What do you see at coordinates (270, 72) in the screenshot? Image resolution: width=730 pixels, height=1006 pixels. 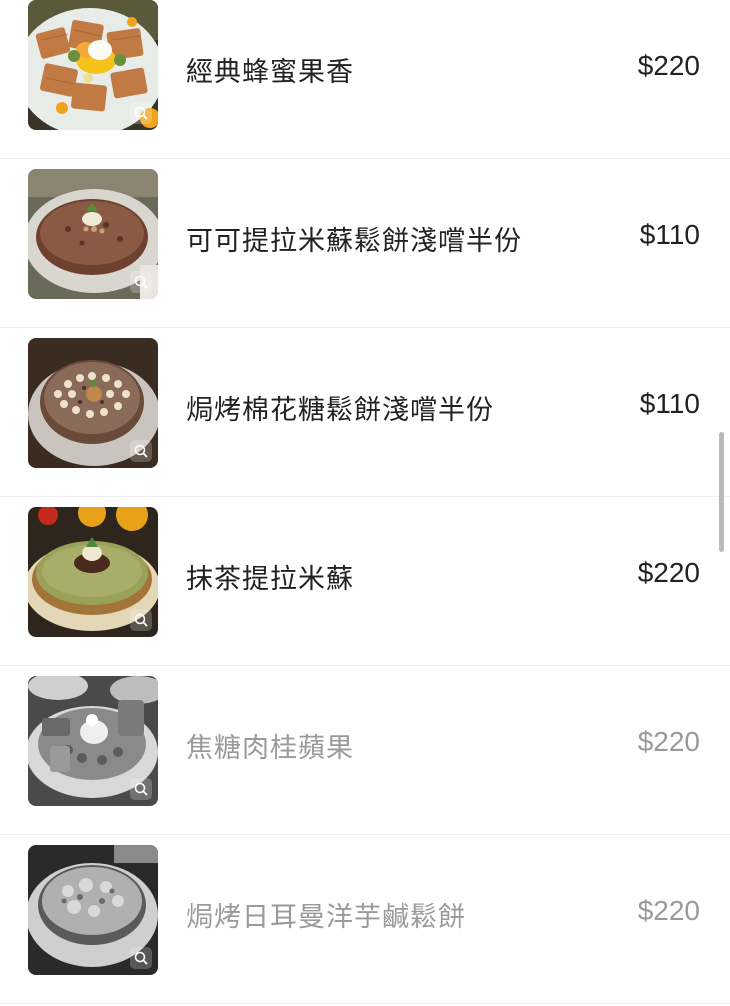 I see `item-name: 經典蜂蜜果香` at bounding box center [270, 72].